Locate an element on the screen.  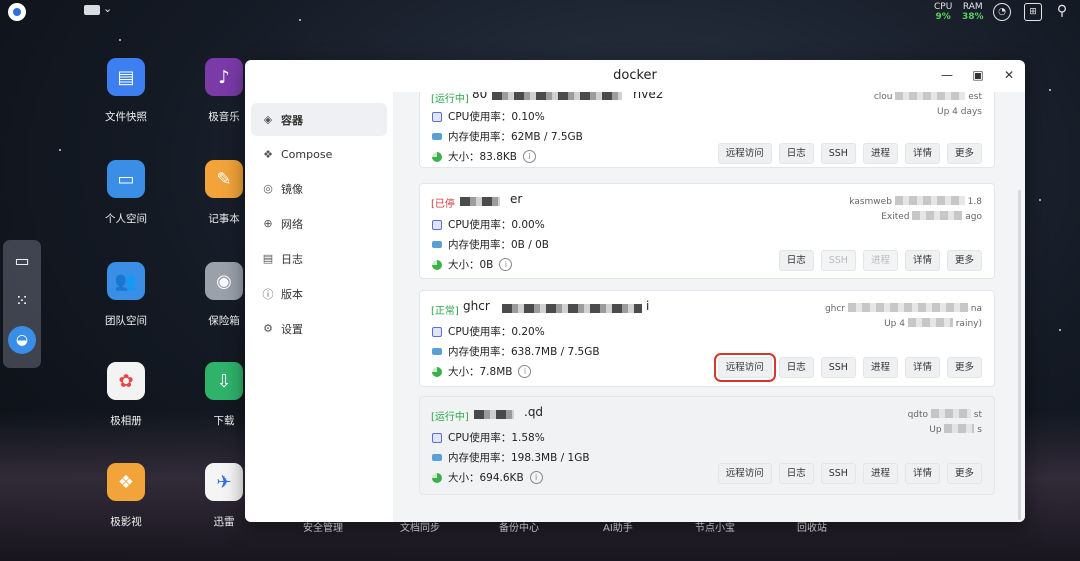
cpu-row: CPU使用率： 0.00% is located at coordinates (488, 224).